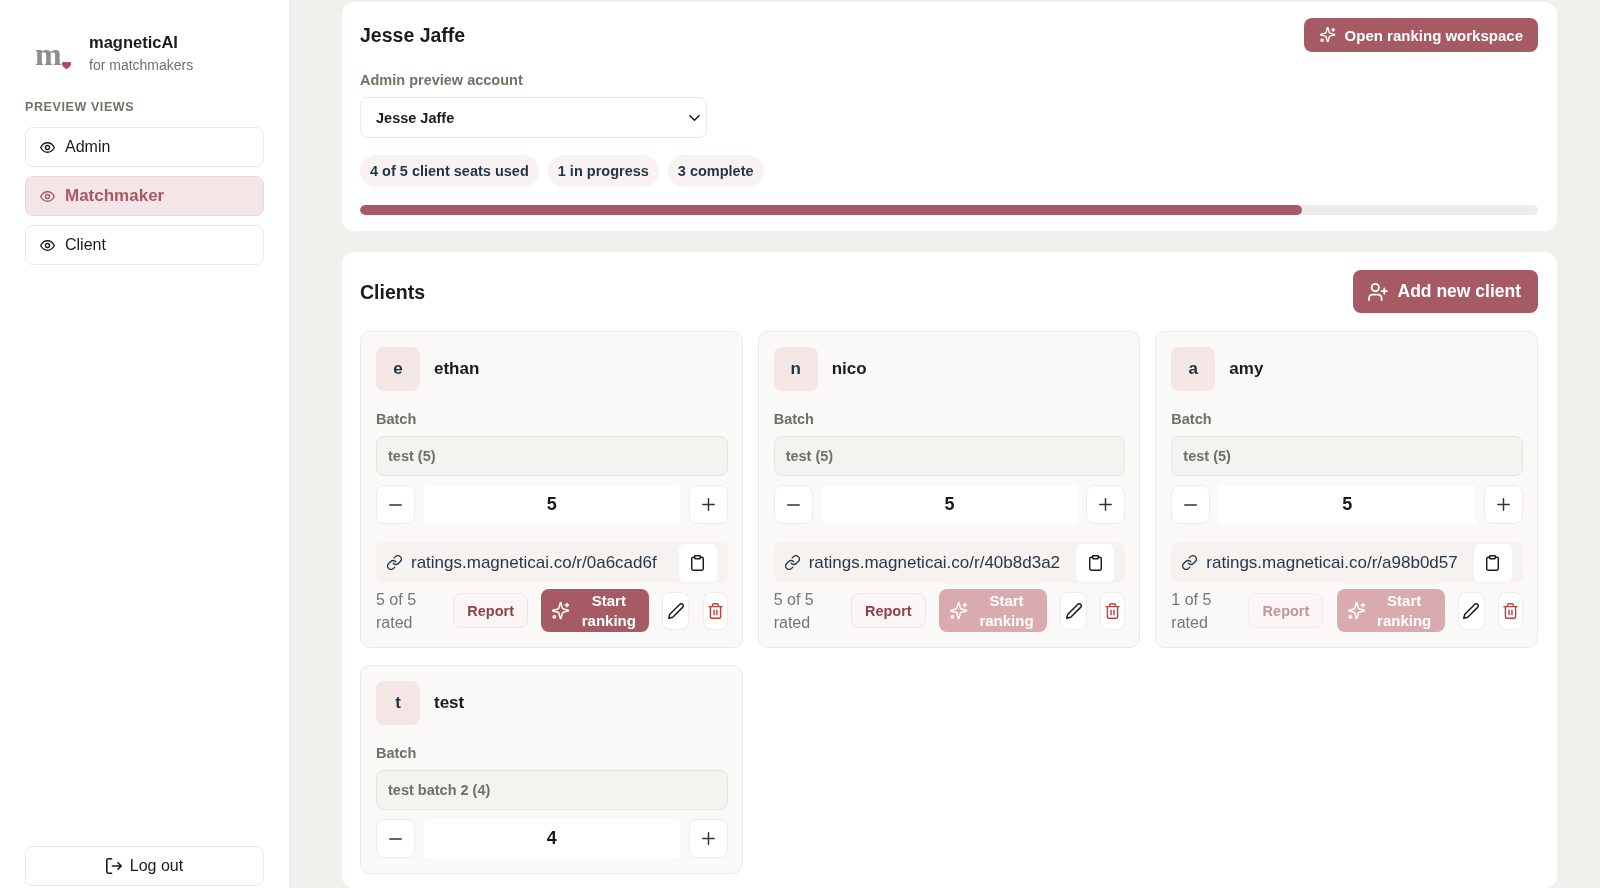 The height and width of the screenshot is (888, 1600). Describe the element at coordinates (457, 369) in the screenshot. I see `client-name: ethan` at that location.